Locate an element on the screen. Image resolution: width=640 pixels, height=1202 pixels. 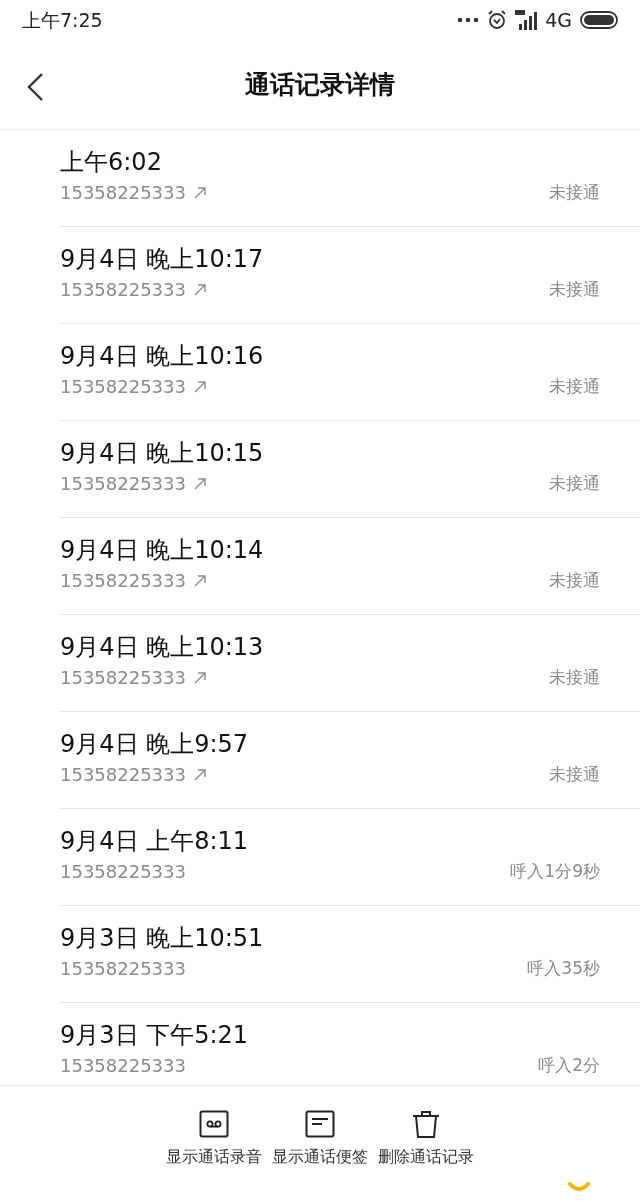
network-label: 4G is located at coordinates (558, 20).